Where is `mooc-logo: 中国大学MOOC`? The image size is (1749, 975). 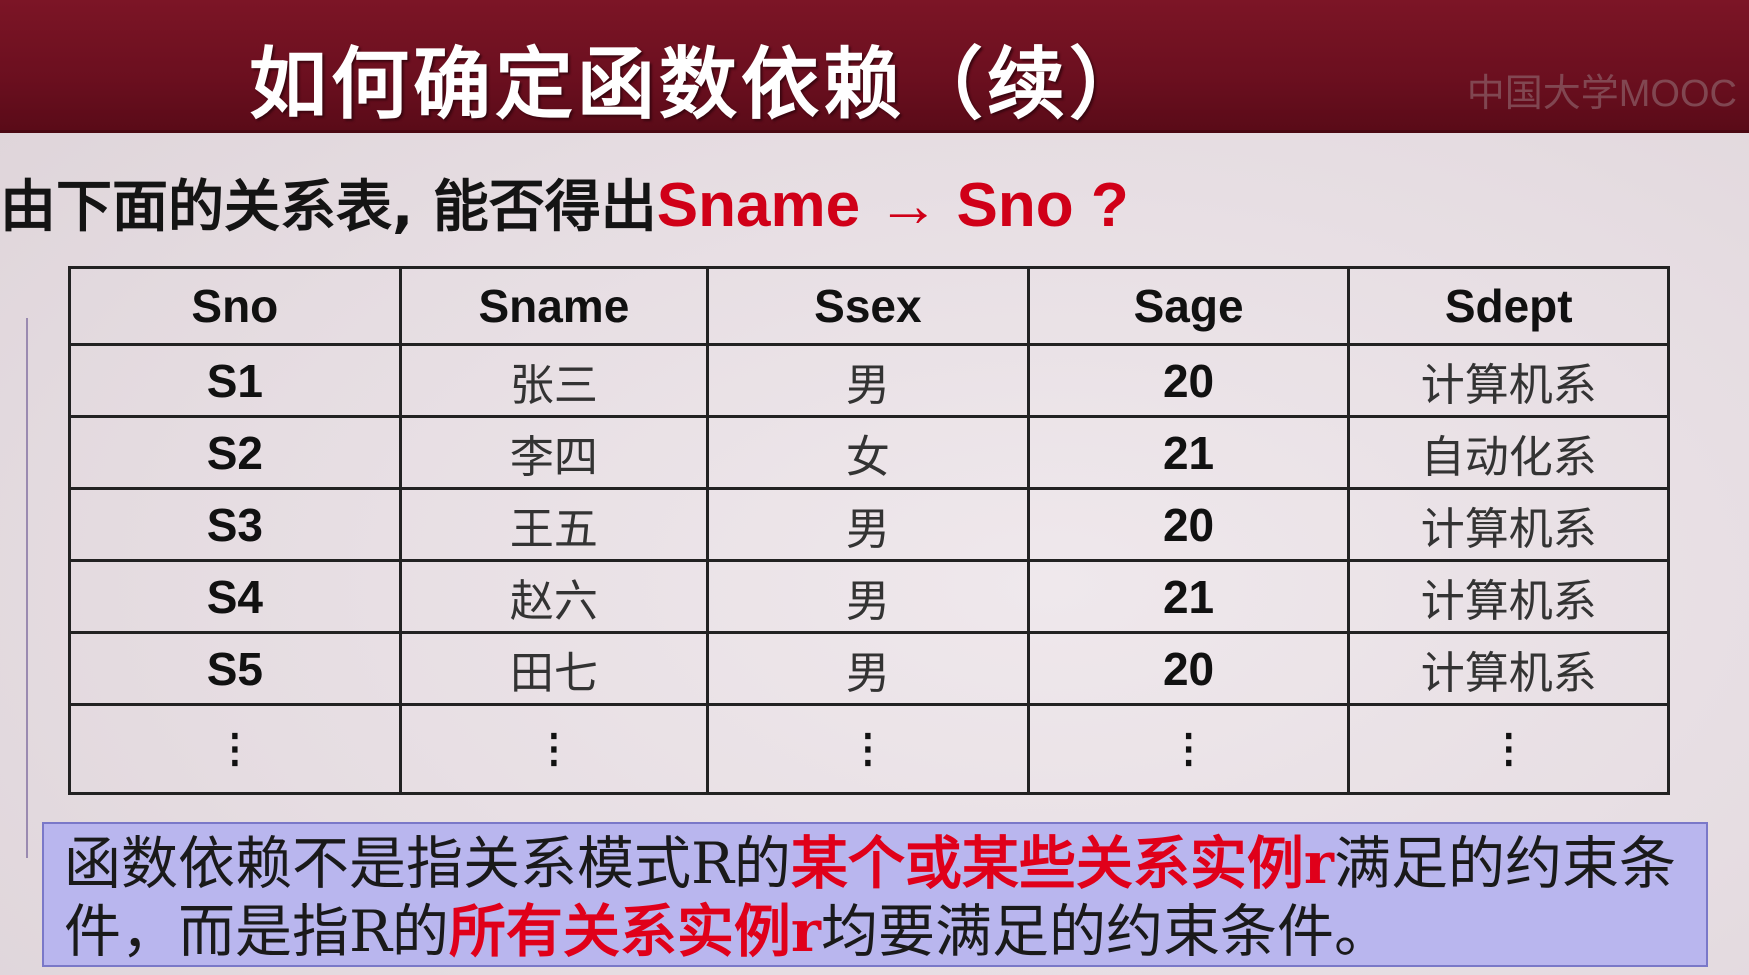
mooc-logo: 中国大学MOOC is located at coordinates (1601, 94).